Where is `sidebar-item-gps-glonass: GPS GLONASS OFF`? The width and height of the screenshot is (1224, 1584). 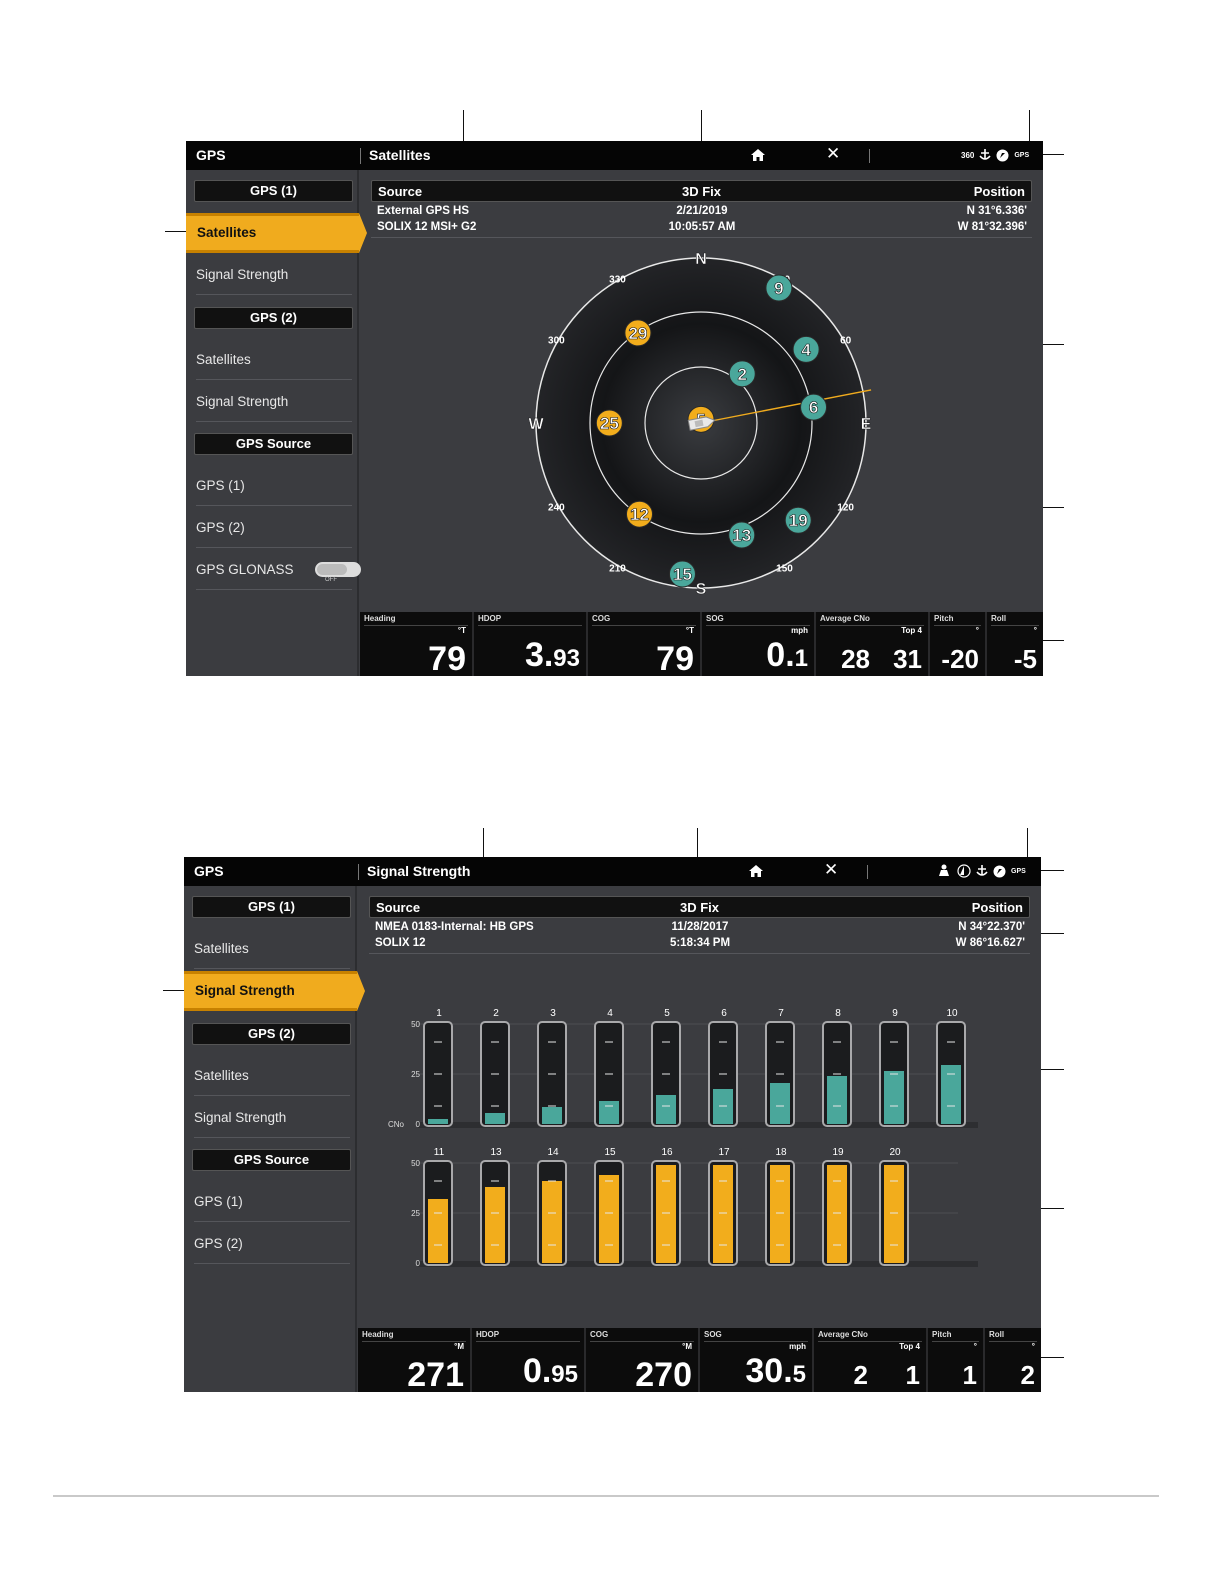
sidebar-item-gps-glonass: GPS GLONASS OFF is located at coordinates (278, 570).